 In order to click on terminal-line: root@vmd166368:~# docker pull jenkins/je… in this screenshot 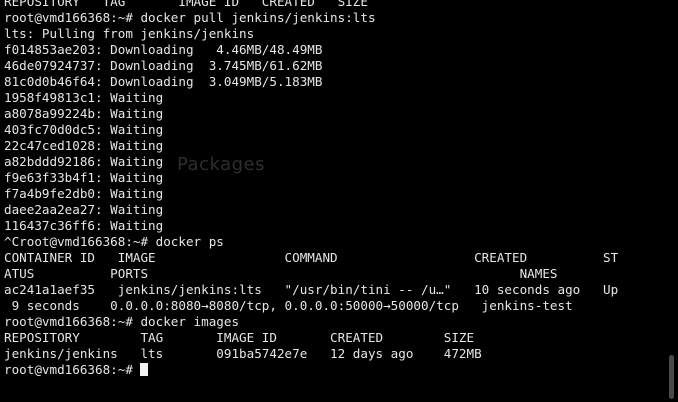, I will do `click(190, 17)`.